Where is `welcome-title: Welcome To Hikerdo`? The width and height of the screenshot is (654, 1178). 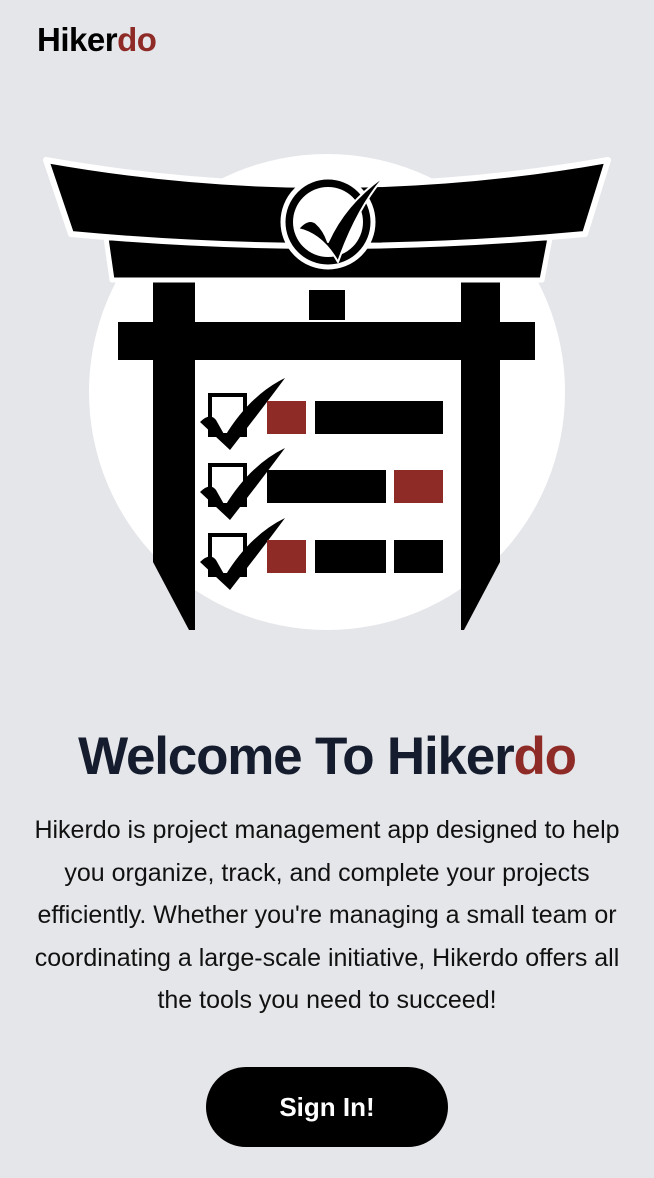
welcome-title: Welcome To Hikerdo is located at coordinates (327, 757).